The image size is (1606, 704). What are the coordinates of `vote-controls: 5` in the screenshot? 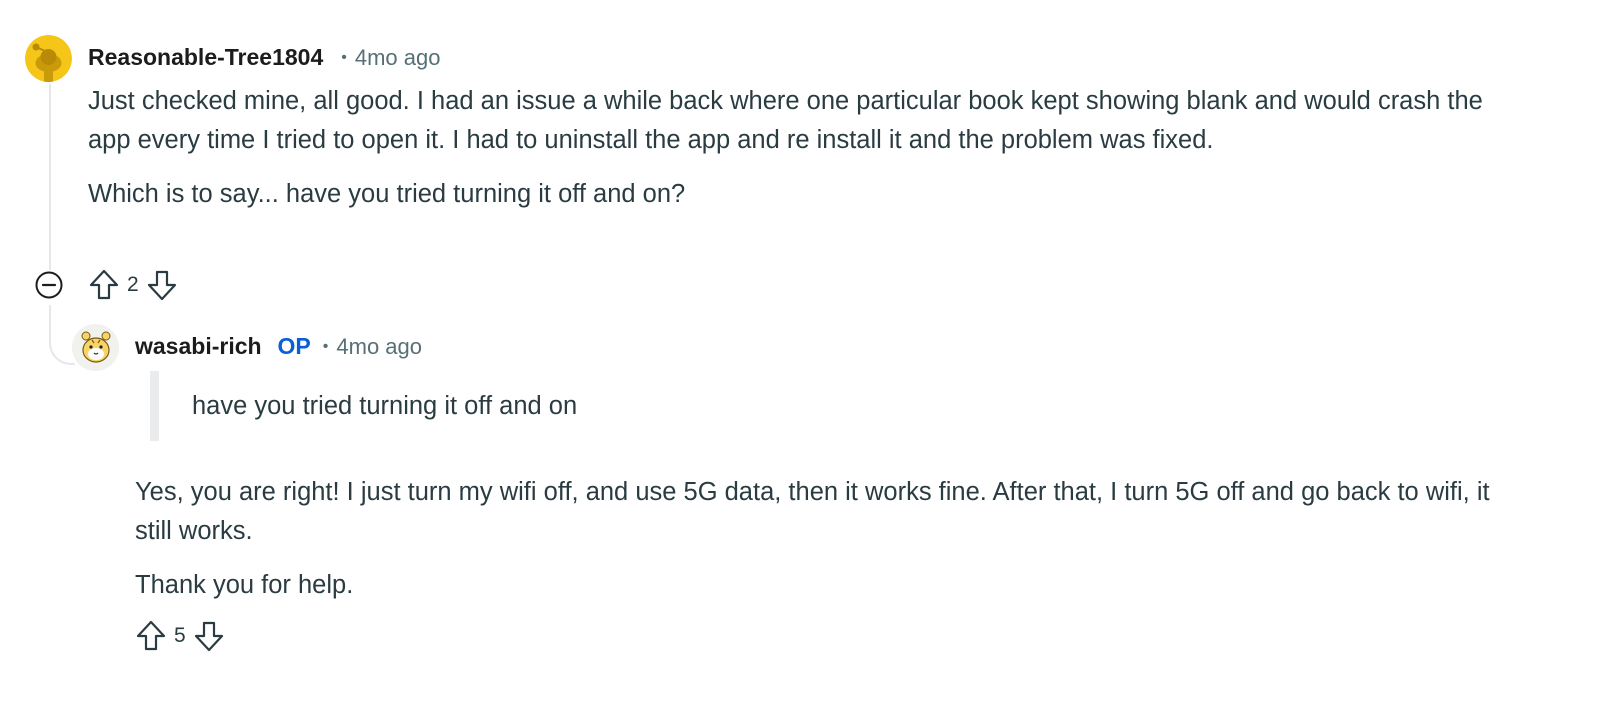 It's located at (180, 636).